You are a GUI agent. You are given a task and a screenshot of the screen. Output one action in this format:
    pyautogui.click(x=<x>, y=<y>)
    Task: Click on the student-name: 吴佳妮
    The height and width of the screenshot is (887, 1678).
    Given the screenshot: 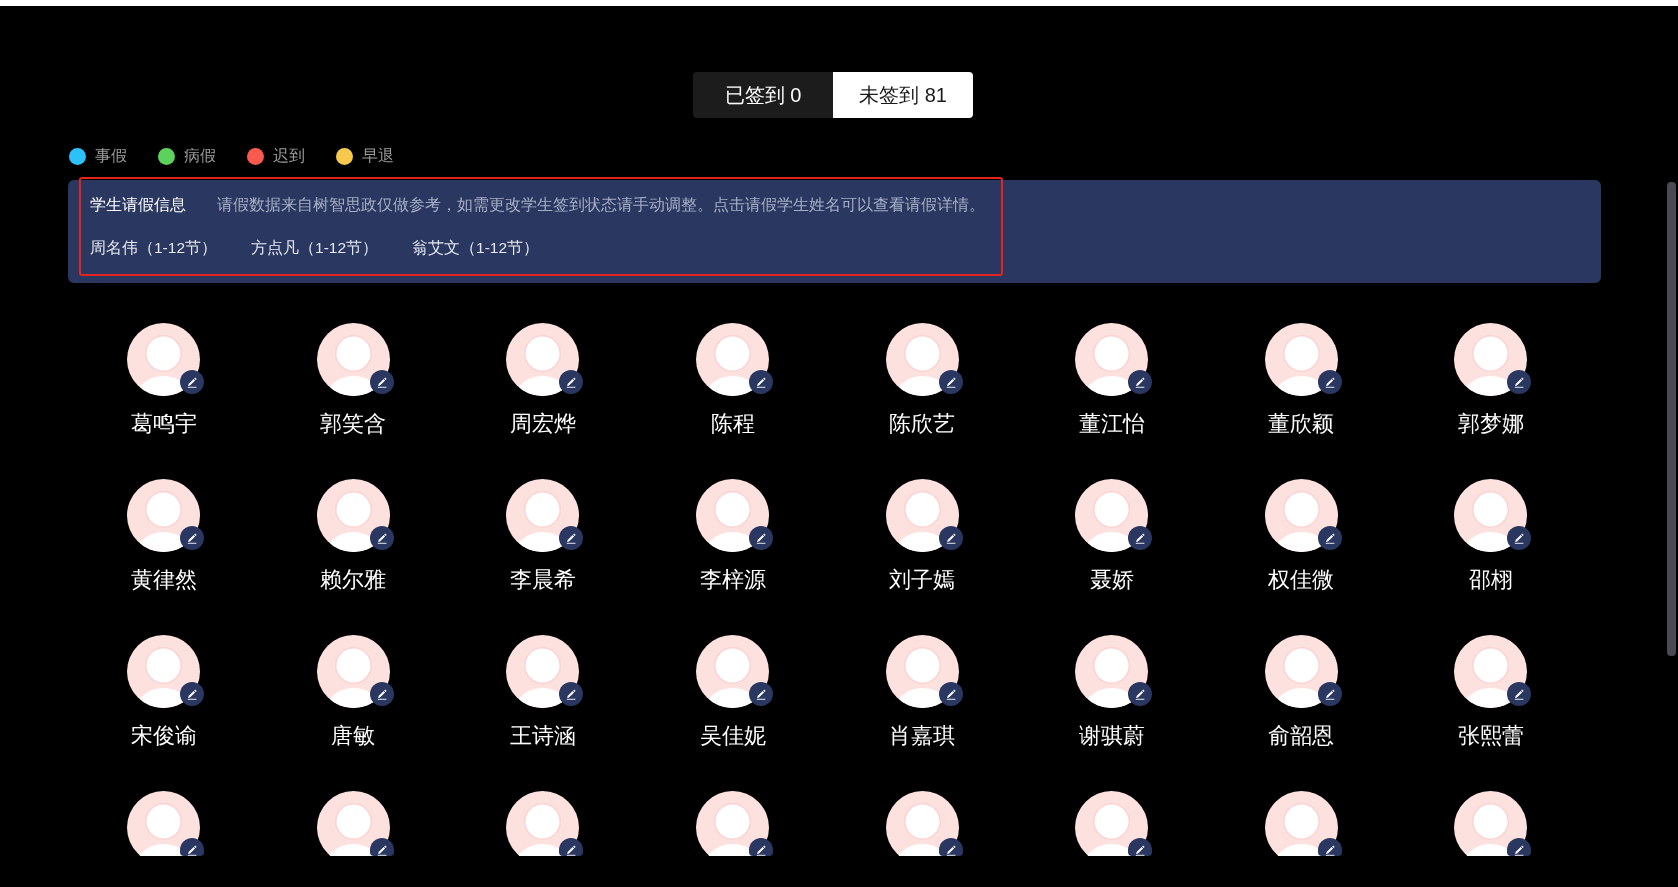 What is the action you would take?
    pyautogui.click(x=732, y=735)
    